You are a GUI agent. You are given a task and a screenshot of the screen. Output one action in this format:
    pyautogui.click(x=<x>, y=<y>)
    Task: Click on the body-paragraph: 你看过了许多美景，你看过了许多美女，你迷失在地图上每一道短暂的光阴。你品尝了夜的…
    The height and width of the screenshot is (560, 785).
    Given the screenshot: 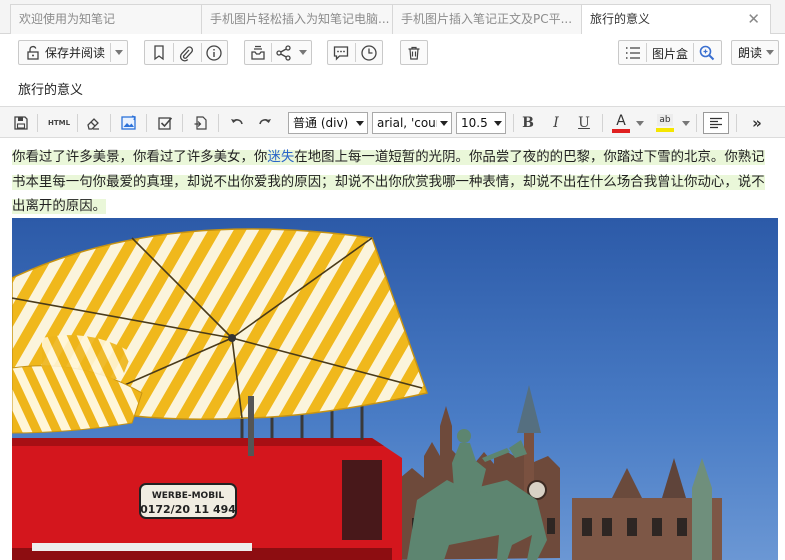 What is the action you would take?
    pyautogui.click(x=395, y=183)
    